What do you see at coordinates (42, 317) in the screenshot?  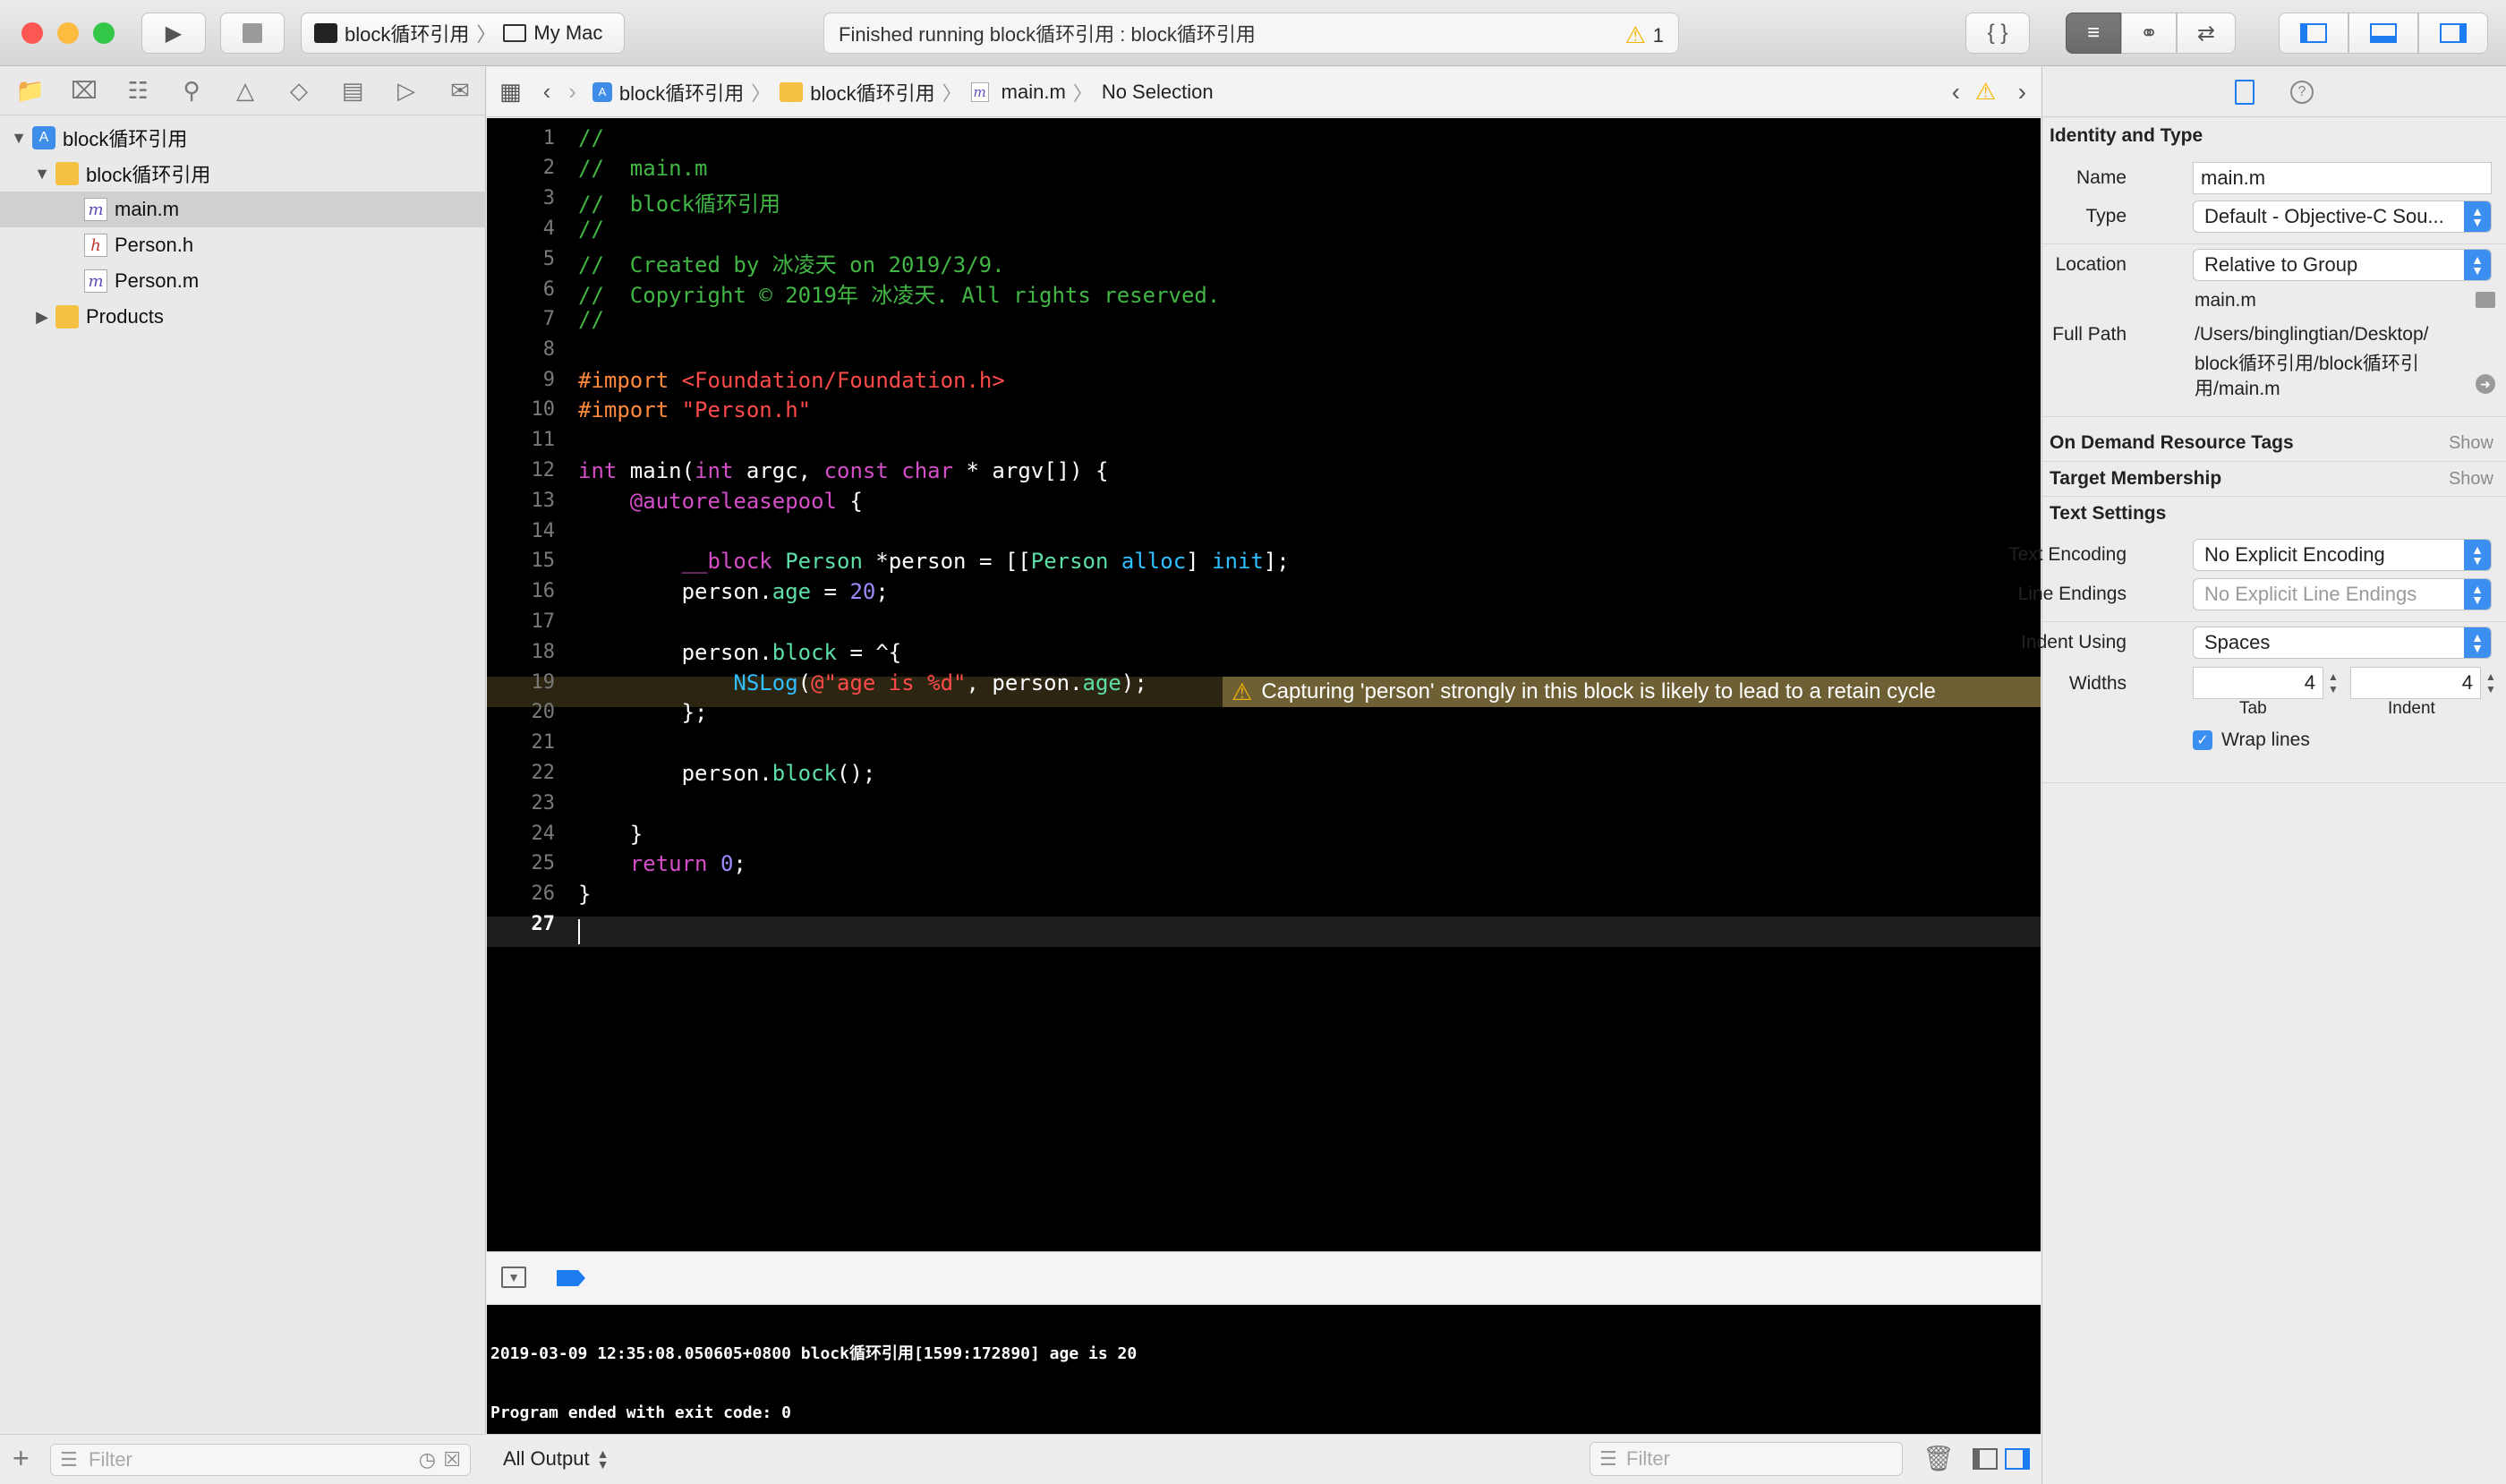 I see `disclosure-closed-icon: ▶` at bounding box center [42, 317].